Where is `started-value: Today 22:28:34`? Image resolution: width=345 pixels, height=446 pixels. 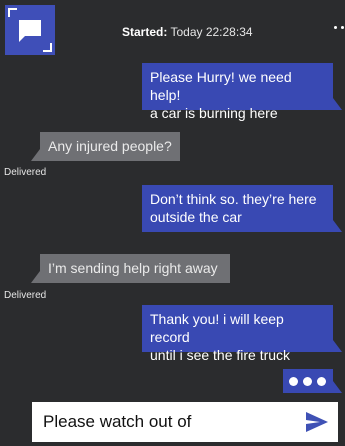
started-value: Today 22:28:34 is located at coordinates (211, 32).